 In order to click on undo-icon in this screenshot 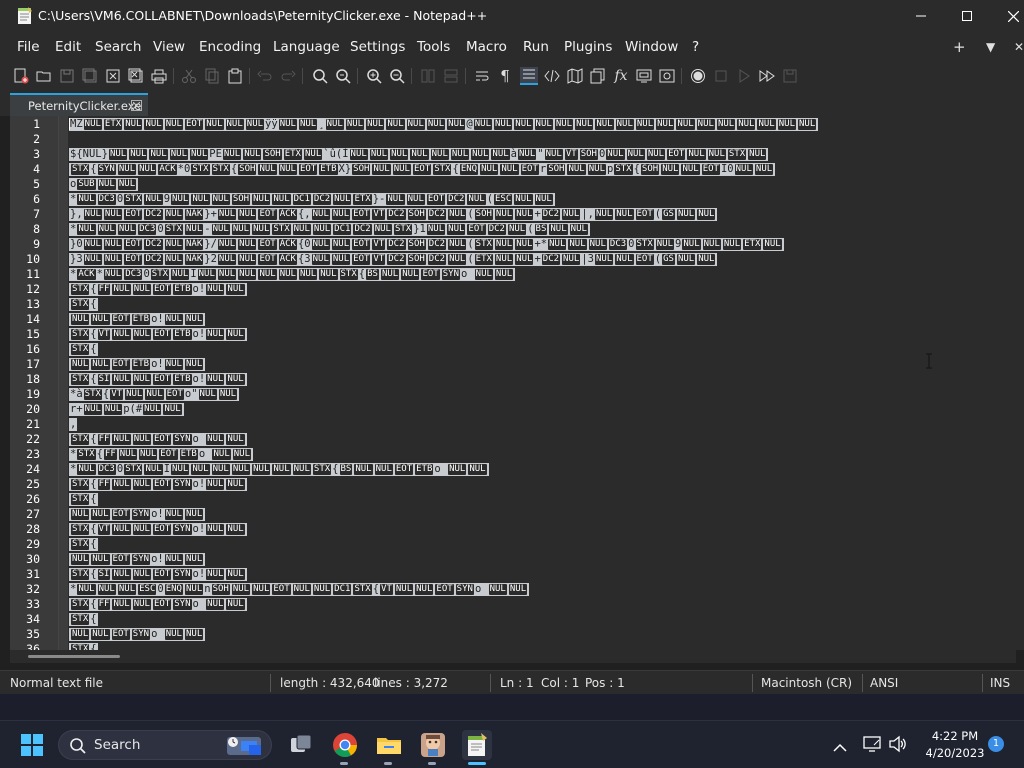, I will do `click(265, 76)`.